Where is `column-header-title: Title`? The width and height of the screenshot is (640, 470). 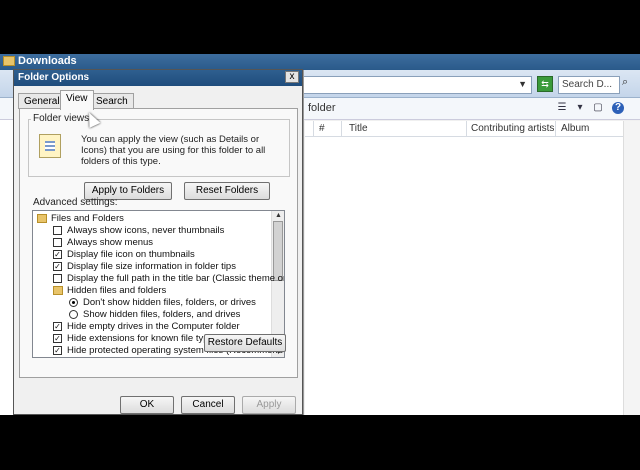 column-header-title: Title is located at coordinates (358, 128).